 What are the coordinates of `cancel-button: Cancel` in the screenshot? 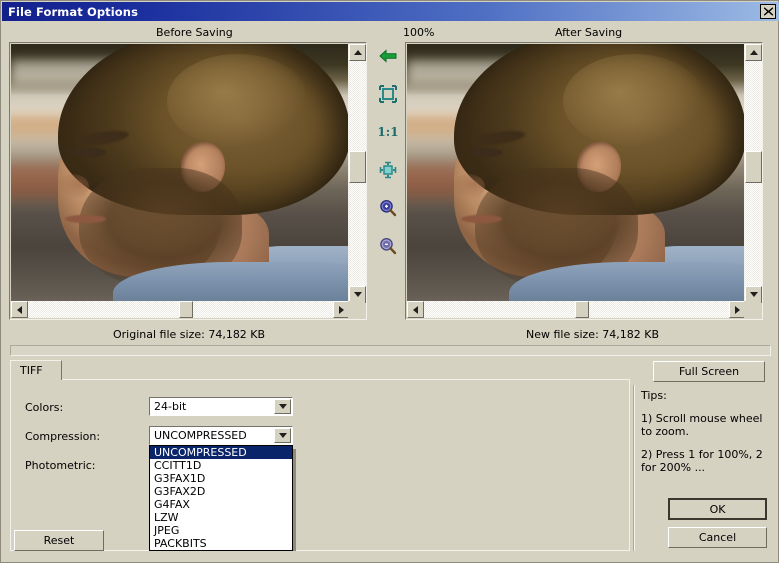 It's located at (717, 537).